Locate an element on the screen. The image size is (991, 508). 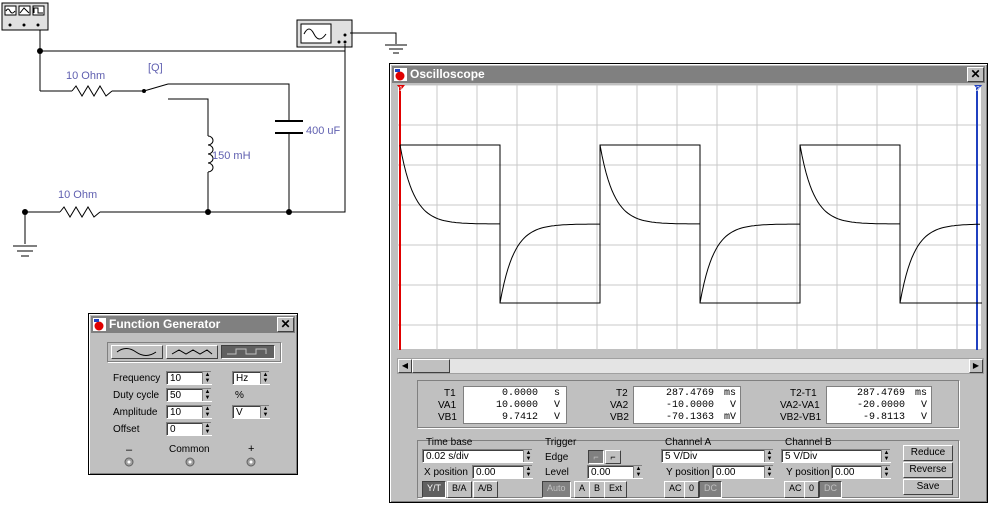
square-wave-button is located at coordinates (248, 352).